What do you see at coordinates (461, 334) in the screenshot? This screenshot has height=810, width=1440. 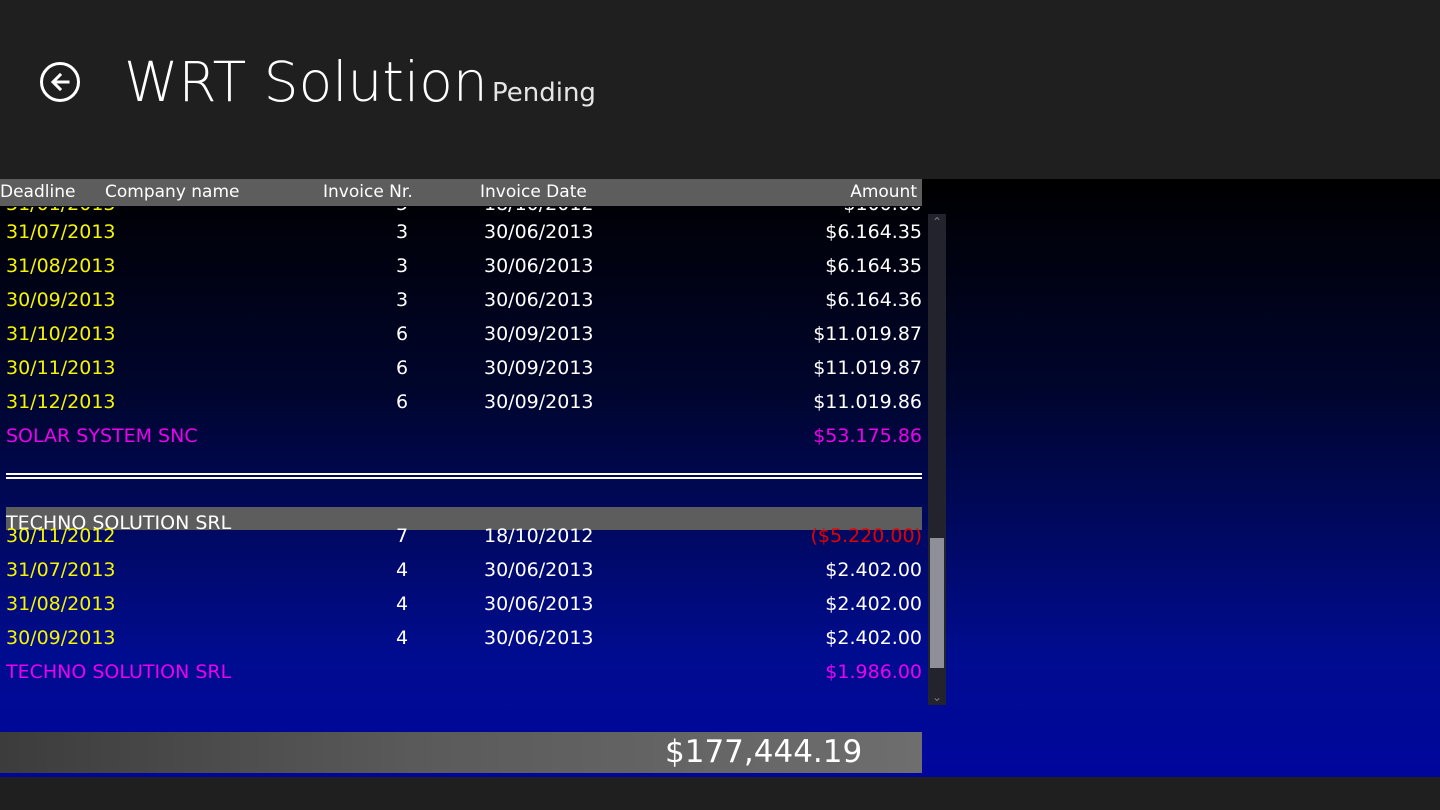 I see `table-row: 31/10/2013 6 30/09/2013 $11.019.87` at bounding box center [461, 334].